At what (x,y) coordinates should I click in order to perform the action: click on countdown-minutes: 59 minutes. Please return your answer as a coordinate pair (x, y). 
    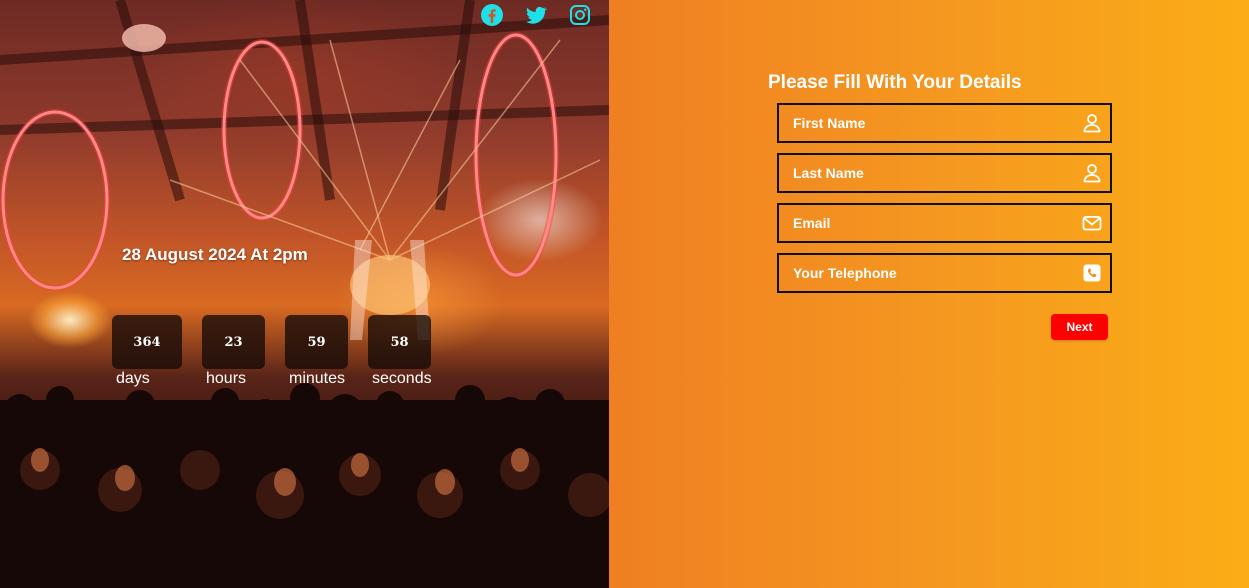
    Looking at the image, I should click on (316, 351).